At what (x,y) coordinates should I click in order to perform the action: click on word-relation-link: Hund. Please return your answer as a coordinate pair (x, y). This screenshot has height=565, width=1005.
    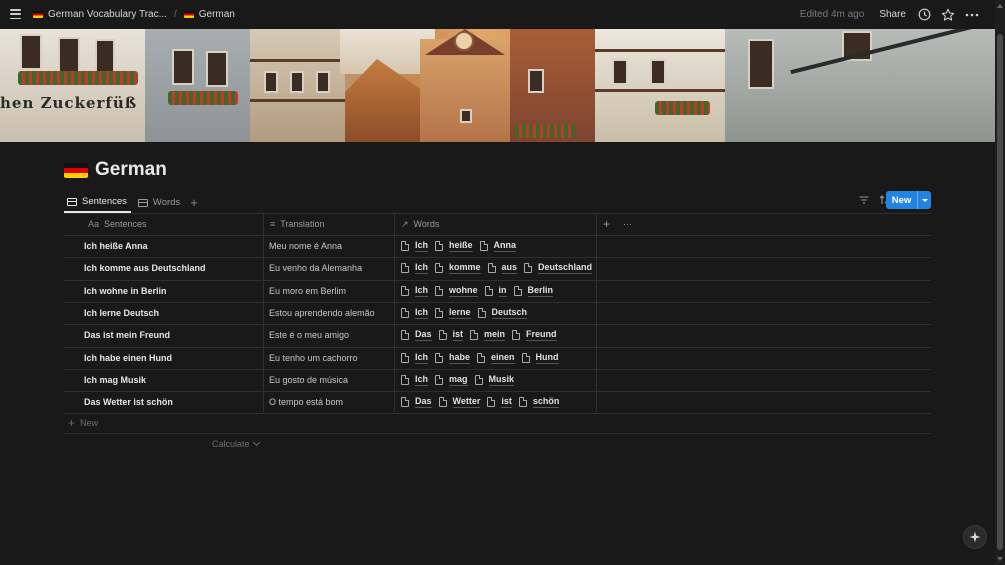
    Looking at the image, I should click on (540, 357).